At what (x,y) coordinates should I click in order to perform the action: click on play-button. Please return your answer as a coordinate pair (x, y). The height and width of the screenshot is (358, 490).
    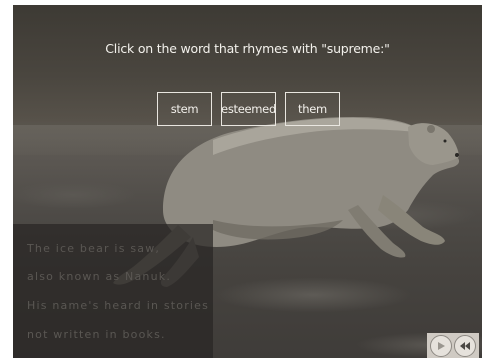
    Looking at the image, I should click on (441, 345).